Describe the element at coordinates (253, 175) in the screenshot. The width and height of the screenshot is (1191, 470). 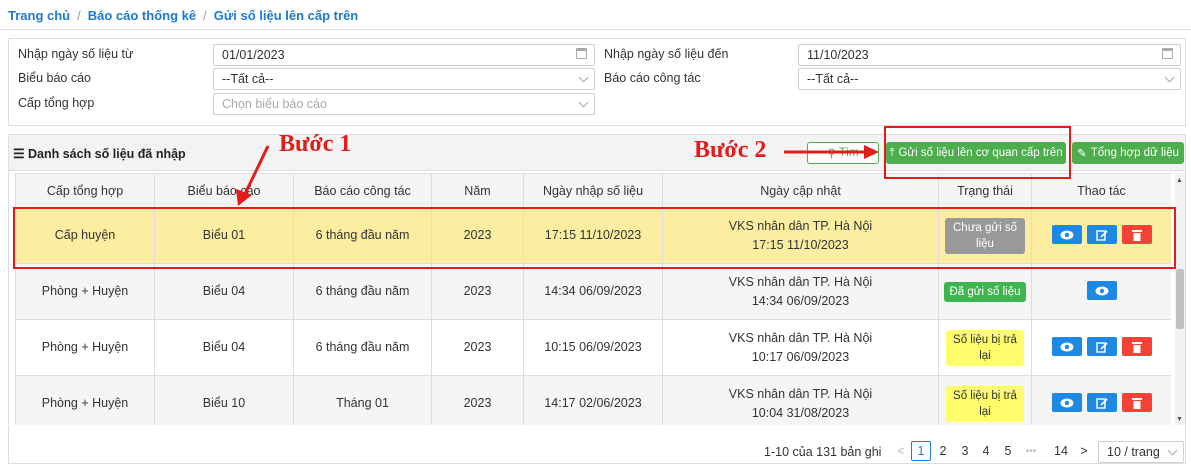
I see `step1-arrow-icon` at that location.